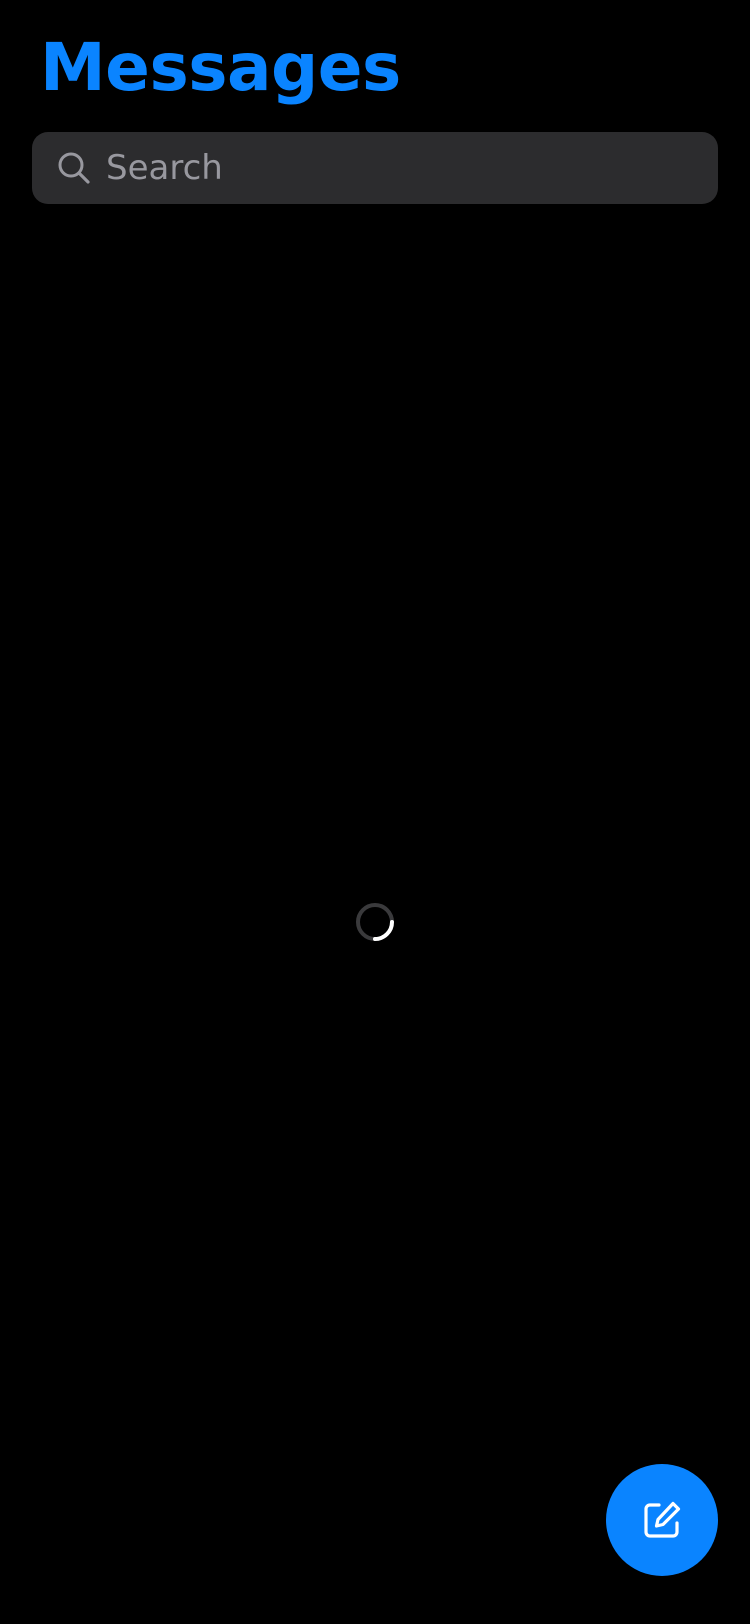 Image resolution: width=750 pixels, height=1624 pixels. Describe the element at coordinates (74, 168) in the screenshot. I see `search-icon` at that location.